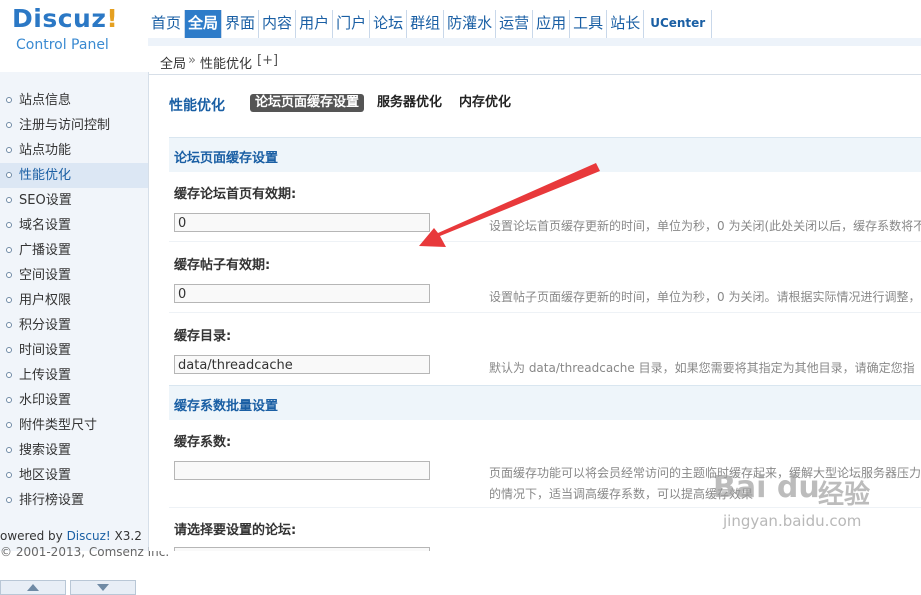  Describe the element at coordinates (74, 500) in the screenshot. I see `sidebar-item-16: 排行榜设置` at that location.